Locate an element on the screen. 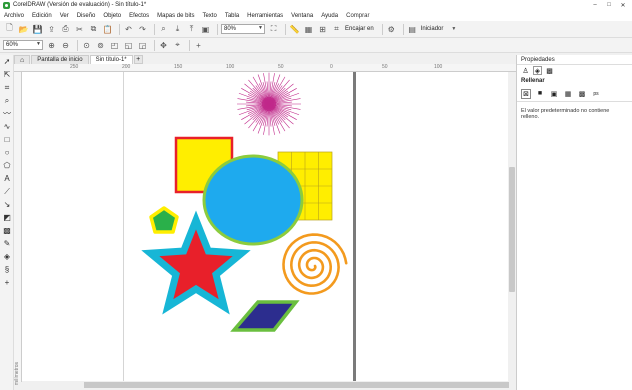 The height and width of the screenshot is (390, 632). save-icon: 💾 is located at coordinates (37, 29).